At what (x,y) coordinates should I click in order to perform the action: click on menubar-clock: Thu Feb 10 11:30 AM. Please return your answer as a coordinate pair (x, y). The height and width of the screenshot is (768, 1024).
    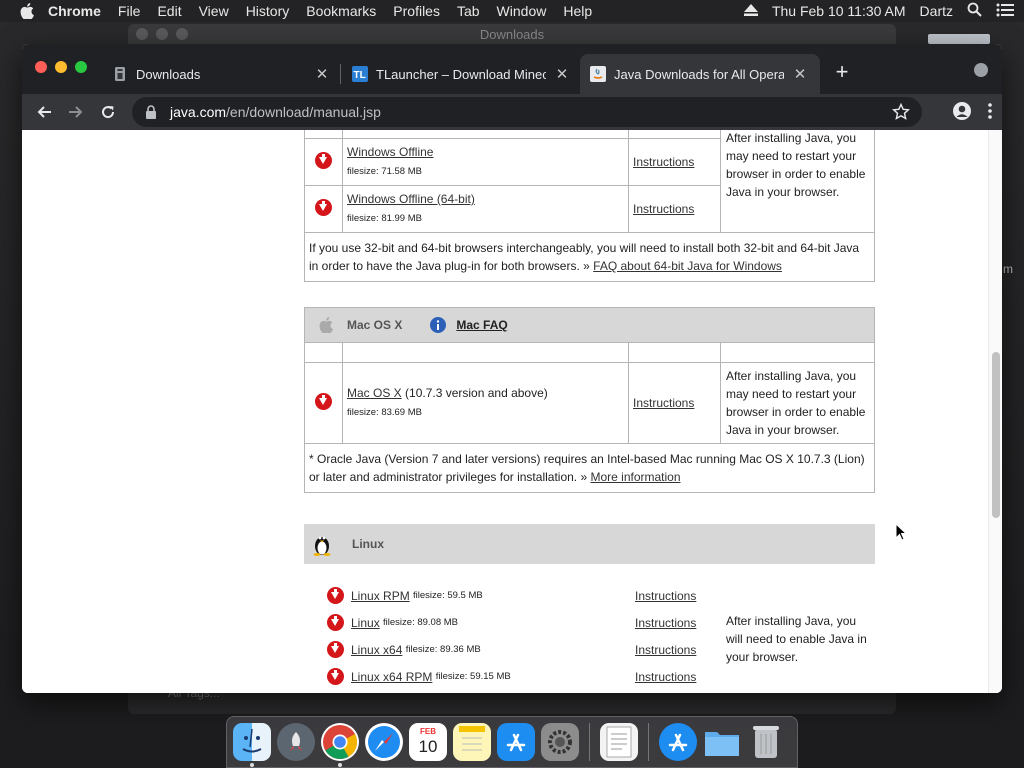
    Looking at the image, I should click on (839, 11).